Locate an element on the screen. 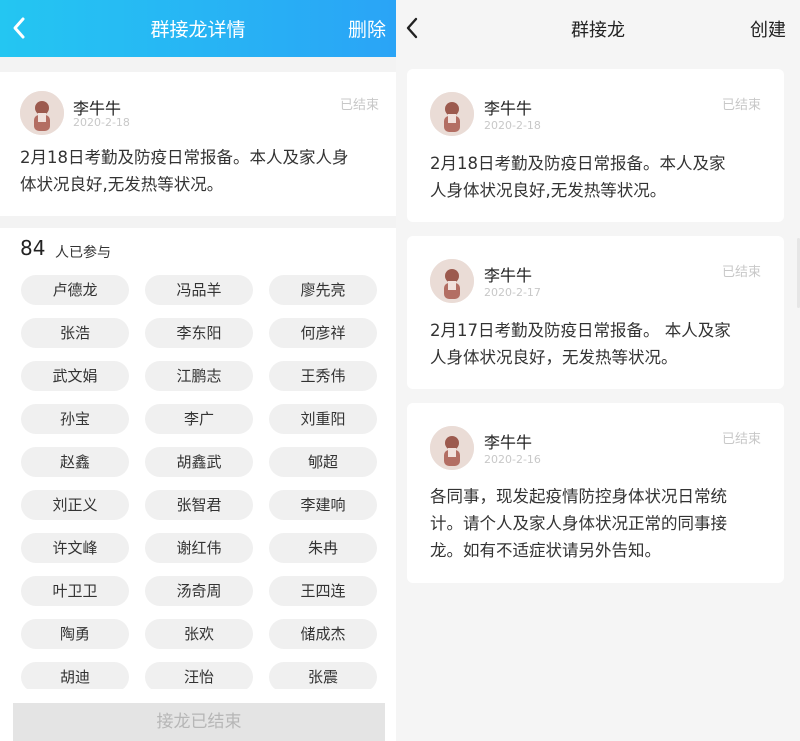 The width and height of the screenshot is (800, 741). participant-count: 84 is located at coordinates (33, 248).